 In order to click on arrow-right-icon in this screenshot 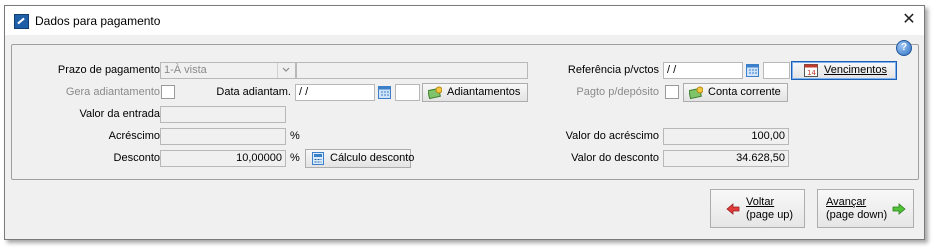, I will do `click(899, 209)`.